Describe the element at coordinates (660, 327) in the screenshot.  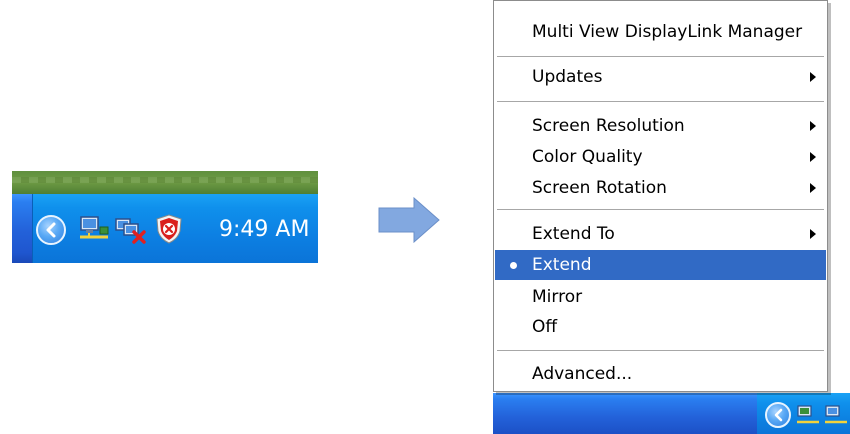
I see `menu-item-off: Off` at that location.